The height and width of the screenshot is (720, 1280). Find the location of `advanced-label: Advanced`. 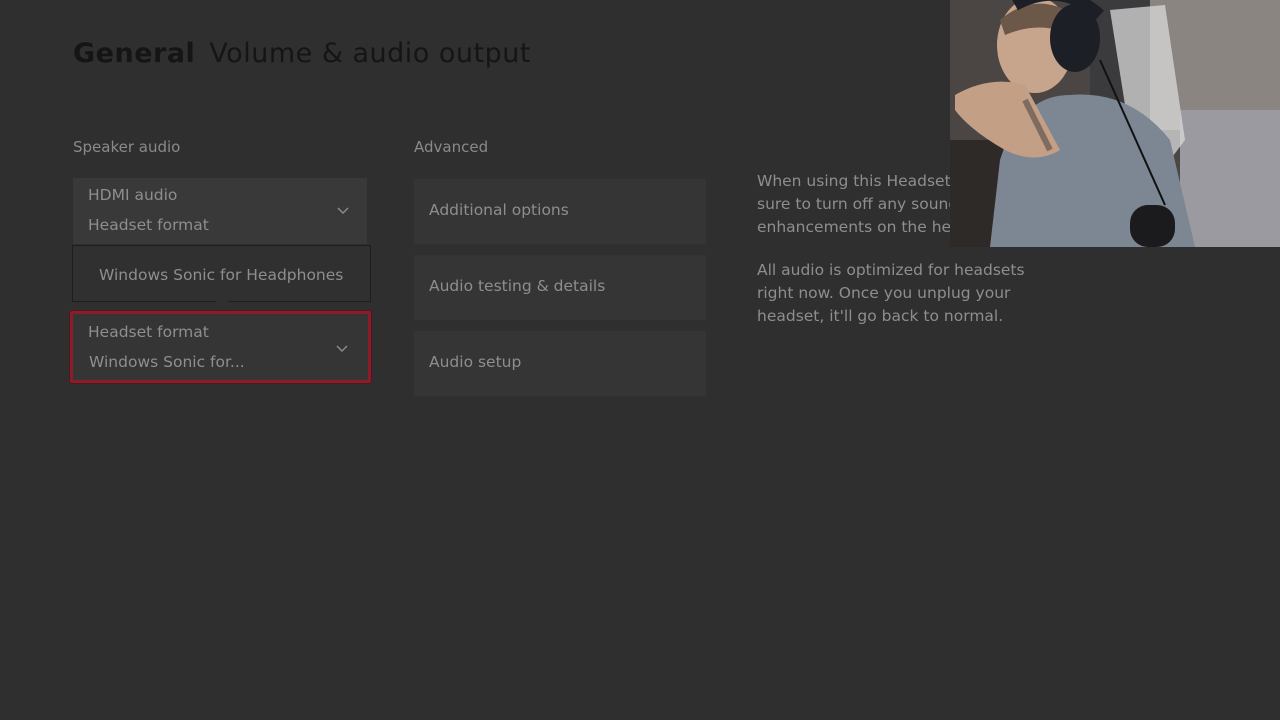

advanced-label: Advanced is located at coordinates (451, 147).